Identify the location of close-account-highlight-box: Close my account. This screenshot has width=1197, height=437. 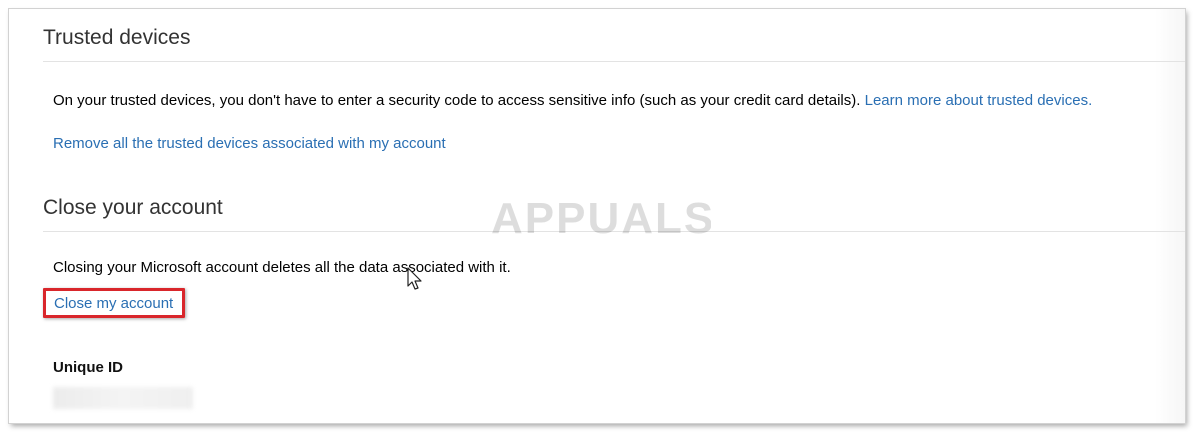
(114, 303).